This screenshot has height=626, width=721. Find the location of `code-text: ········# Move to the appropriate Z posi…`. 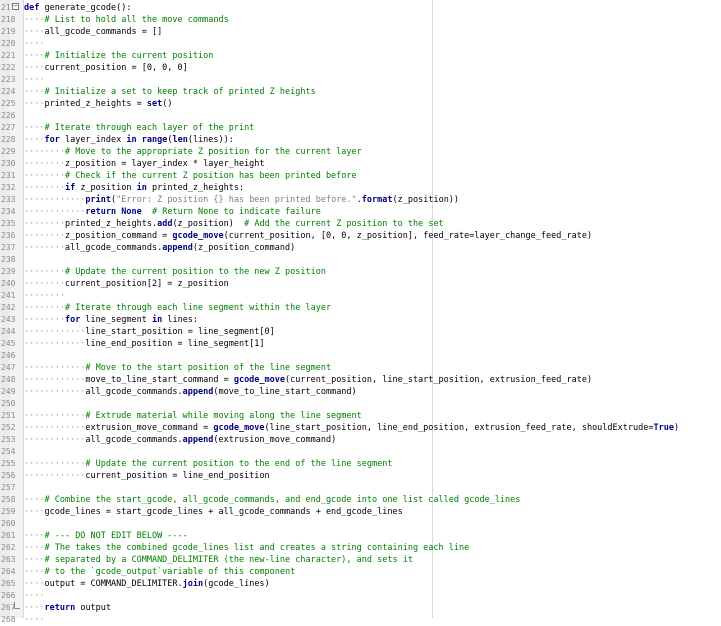

code-text: ········# Move to the appropriate Z posi… is located at coordinates (193, 152).